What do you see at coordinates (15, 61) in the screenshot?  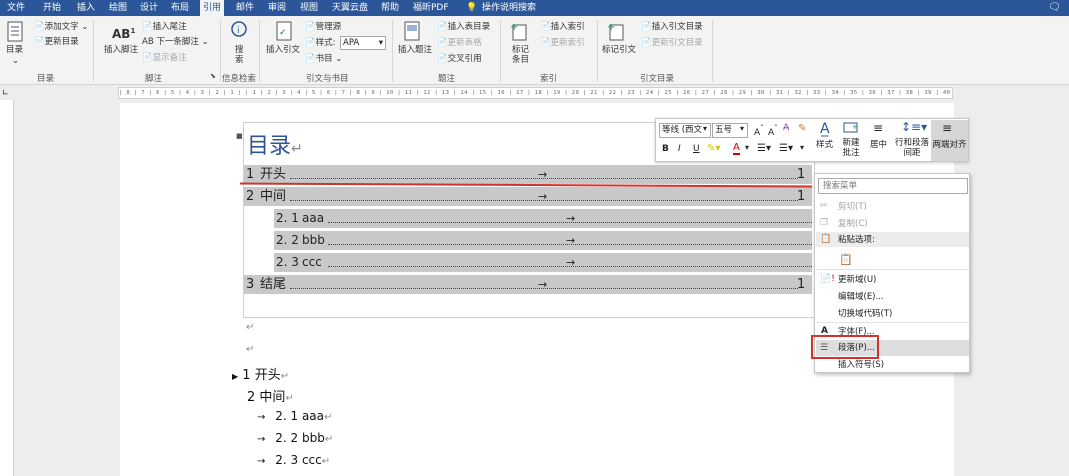 I see `chevron-down-icon: ⌄` at bounding box center [15, 61].